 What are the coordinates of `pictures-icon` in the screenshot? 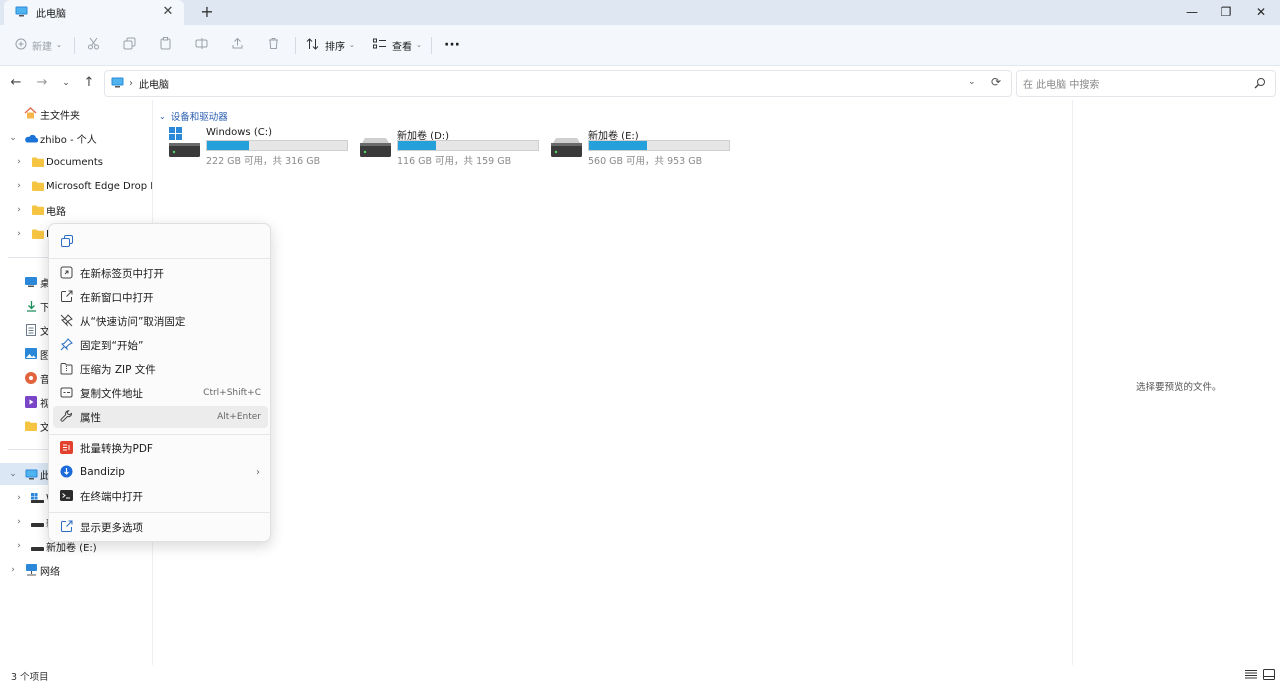 It's located at (31, 355).